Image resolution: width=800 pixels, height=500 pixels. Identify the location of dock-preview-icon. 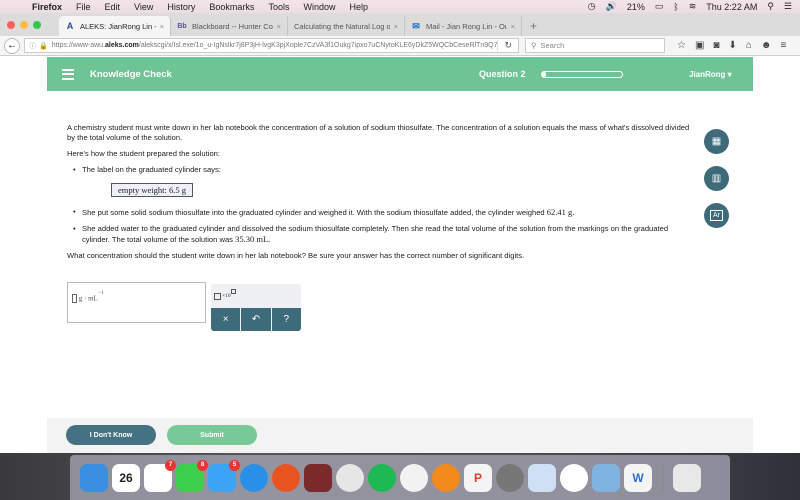
(542, 477).